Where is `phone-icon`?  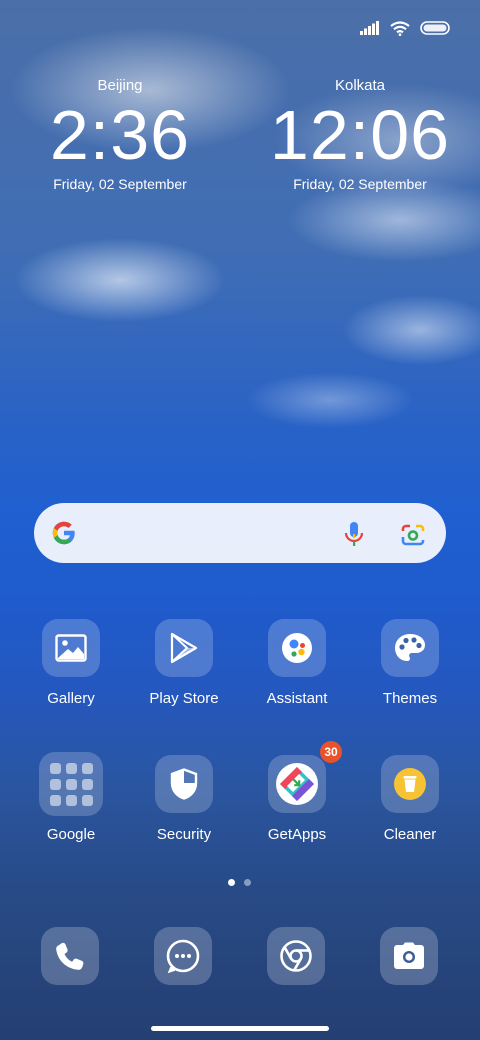 phone-icon is located at coordinates (70, 956).